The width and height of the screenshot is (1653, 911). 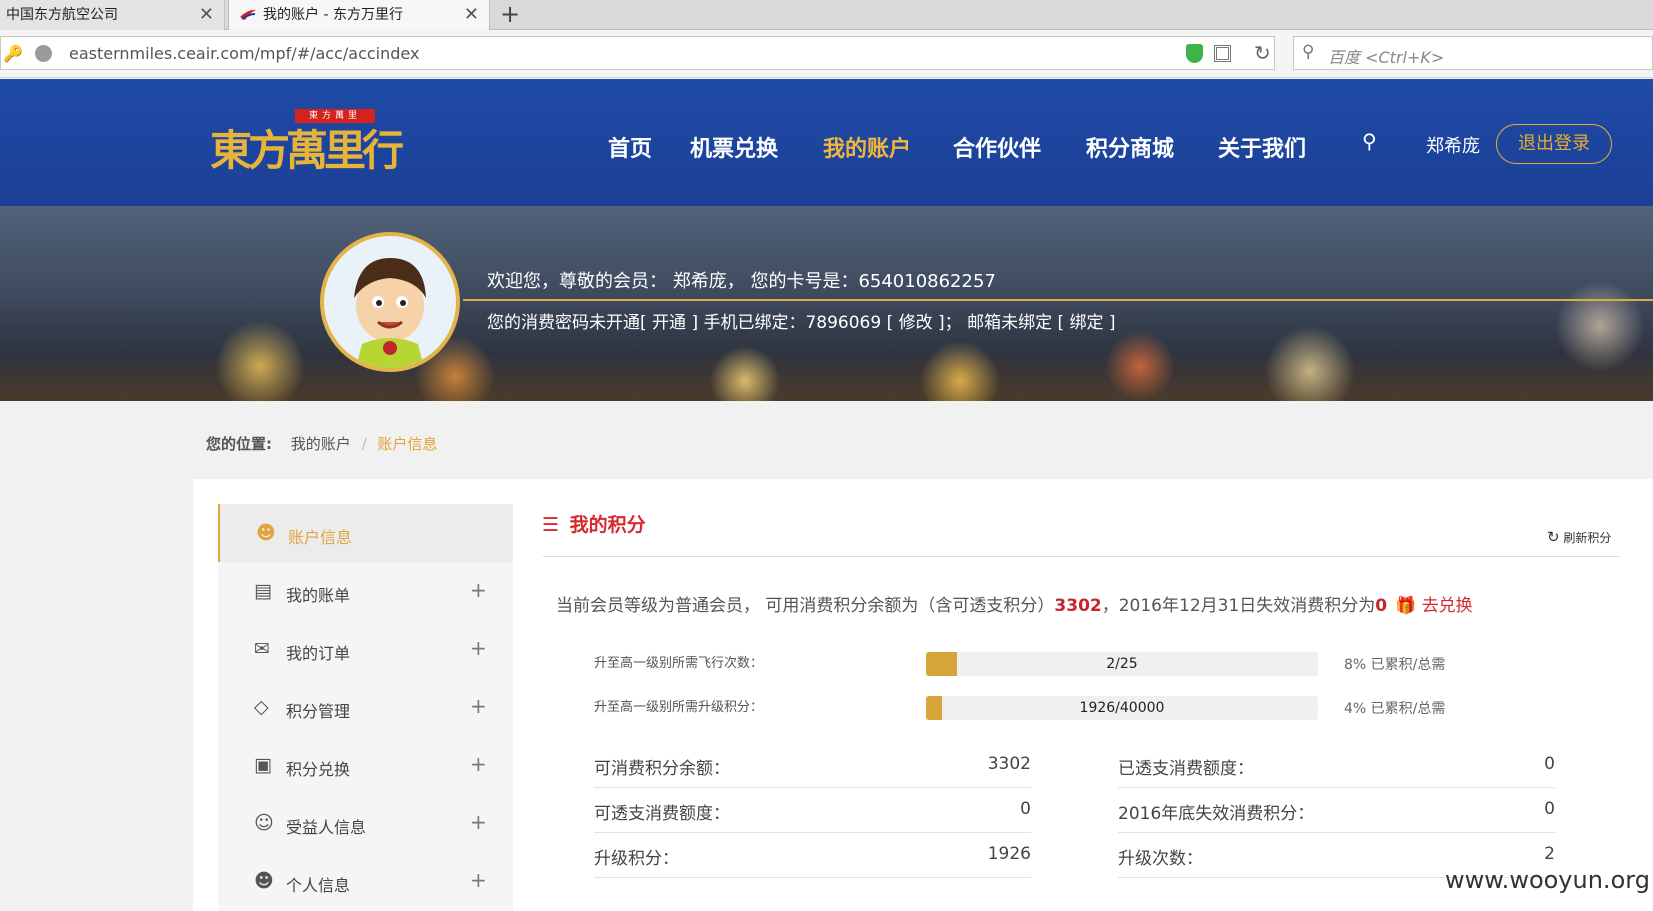 I want to click on nav-home: 首页, so click(x=630, y=147).